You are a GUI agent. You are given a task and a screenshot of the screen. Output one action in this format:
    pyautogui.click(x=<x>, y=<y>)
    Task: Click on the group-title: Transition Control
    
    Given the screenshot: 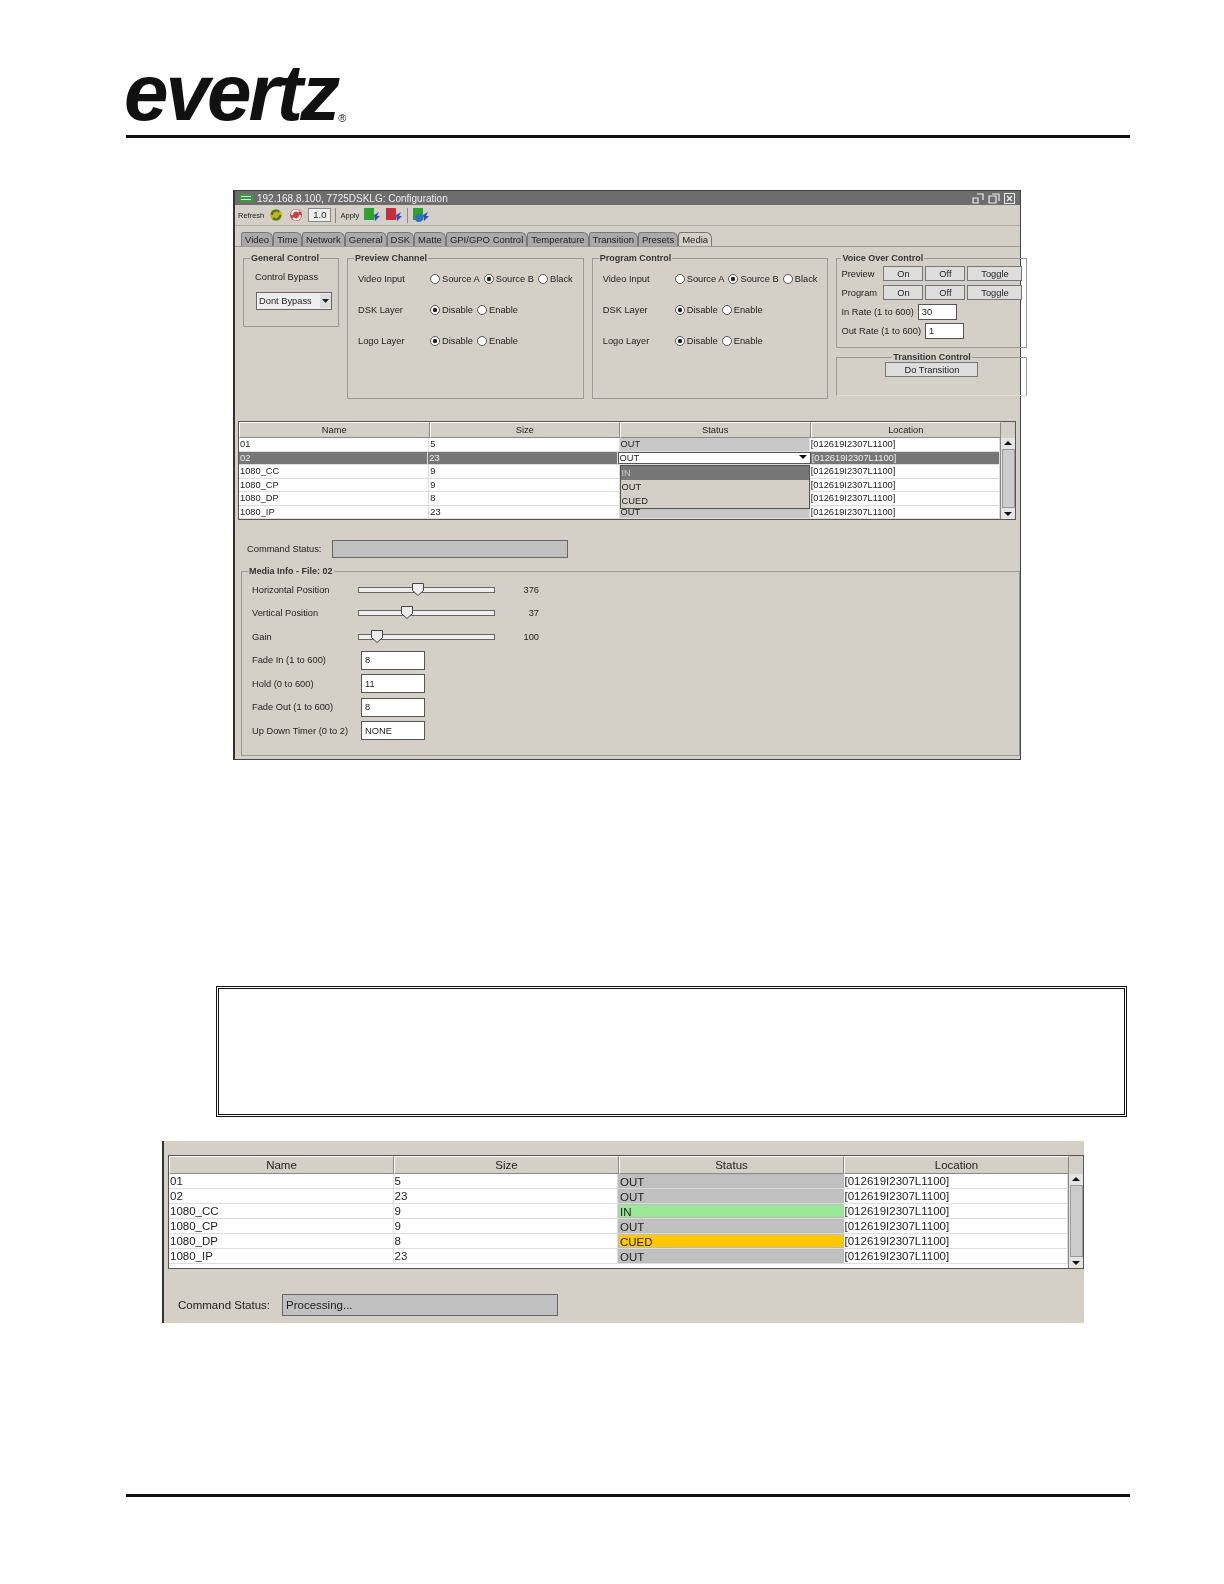 What is the action you would take?
    pyautogui.click(x=932, y=357)
    